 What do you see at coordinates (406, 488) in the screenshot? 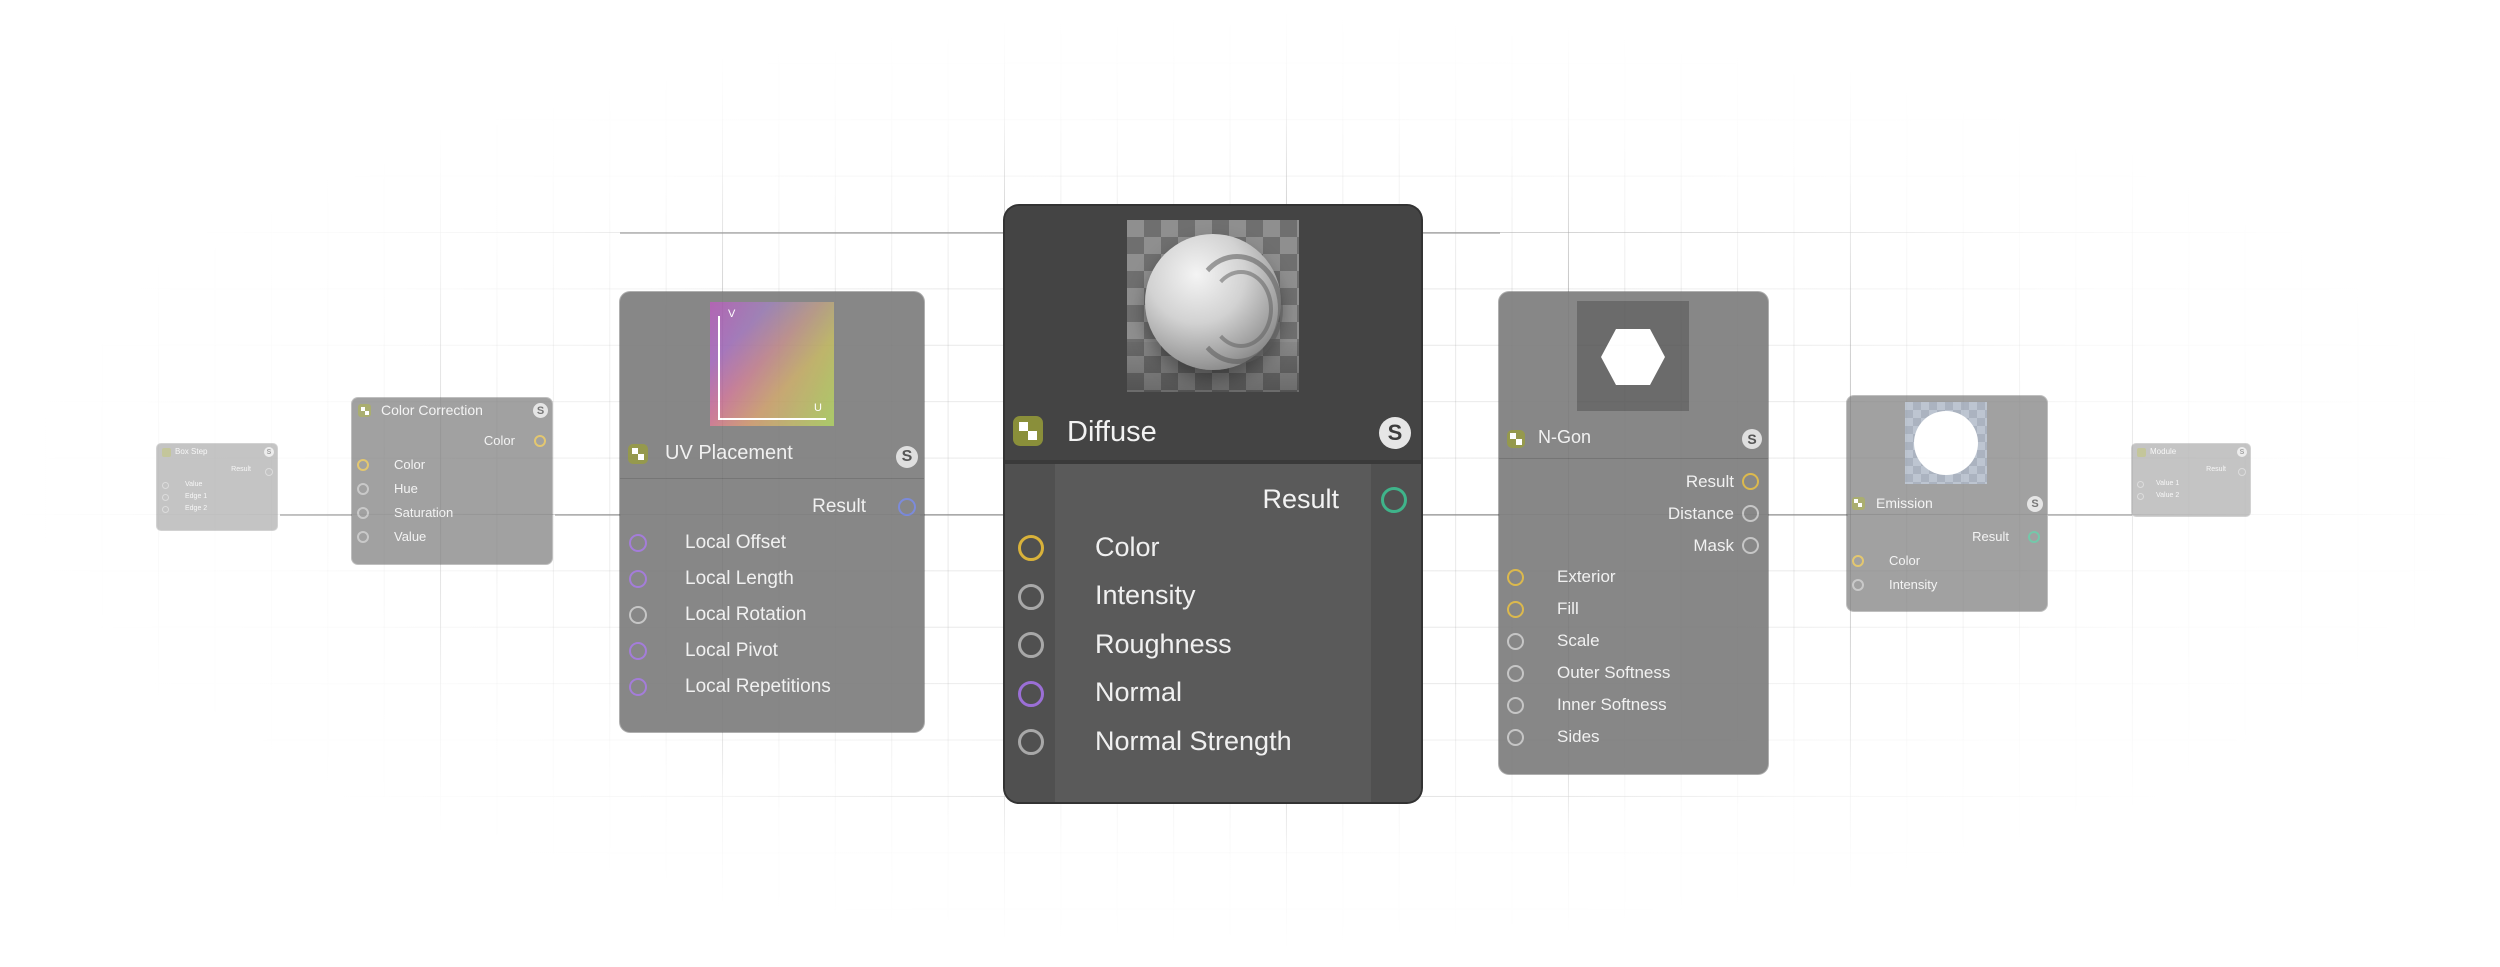
I see `input-label: Hue` at bounding box center [406, 488].